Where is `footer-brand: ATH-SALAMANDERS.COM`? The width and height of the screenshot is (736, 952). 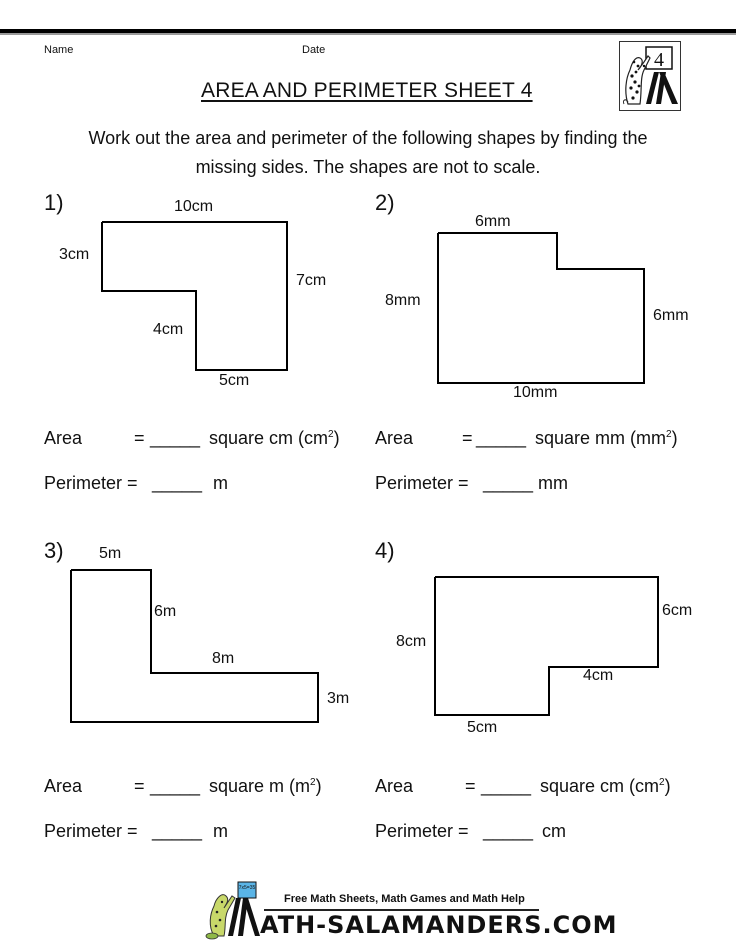 footer-brand: ATH-SALAMANDERS.COM is located at coordinates (439, 925).